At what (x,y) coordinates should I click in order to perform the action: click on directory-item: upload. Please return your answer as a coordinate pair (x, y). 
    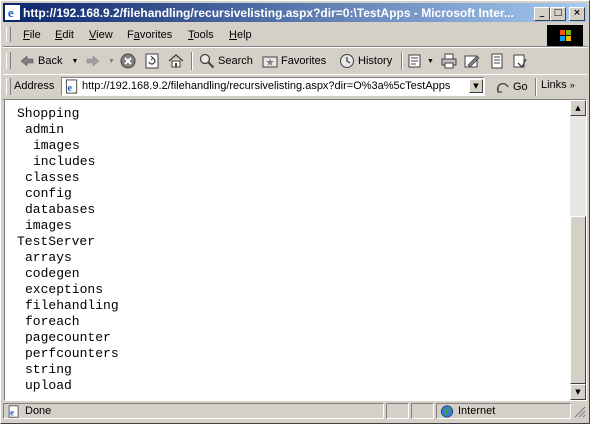
    Looking at the image, I should click on (48, 385).